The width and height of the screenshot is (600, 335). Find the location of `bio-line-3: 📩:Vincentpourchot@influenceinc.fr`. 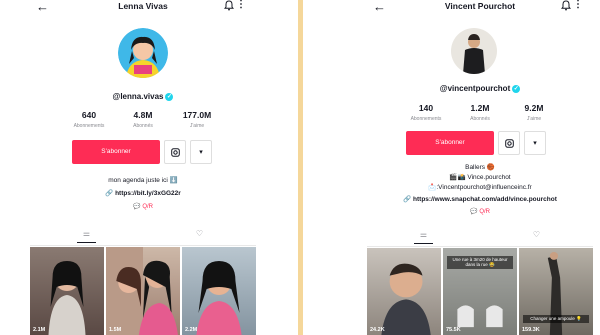

bio-line-3: 📩:Vincentpourchot@influenceinc.fr is located at coordinates (480, 187).